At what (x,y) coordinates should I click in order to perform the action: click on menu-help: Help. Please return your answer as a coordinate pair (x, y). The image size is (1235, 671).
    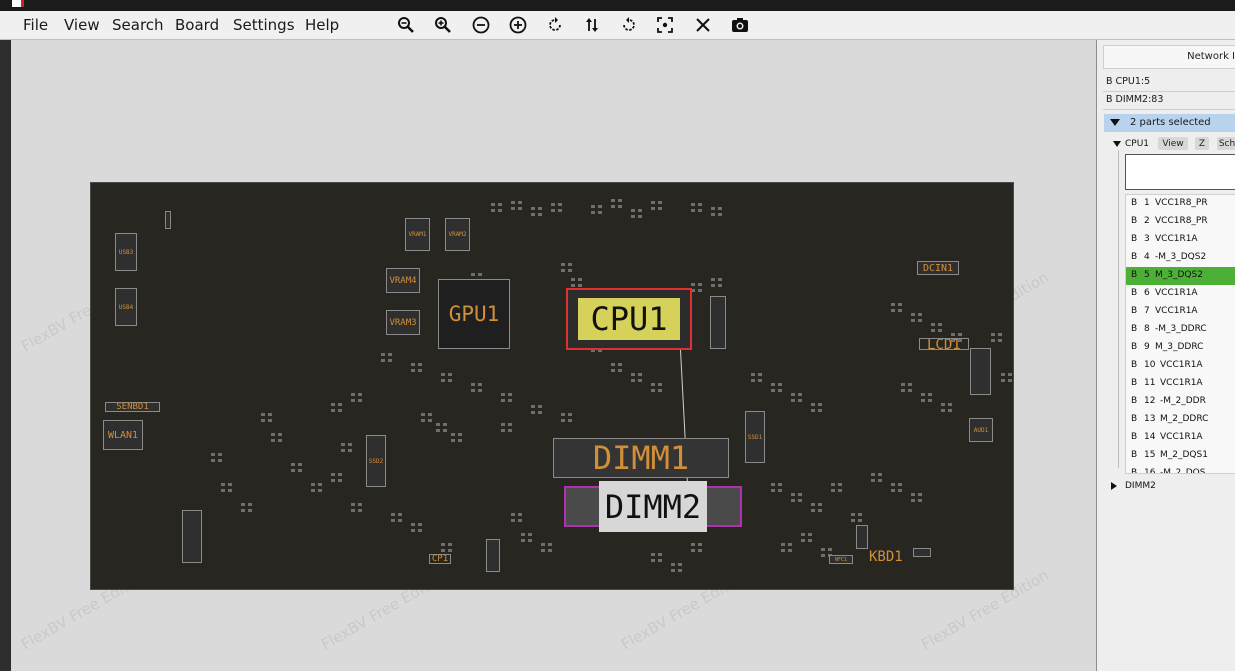
    Looking at the image, I should click on (322, 25).